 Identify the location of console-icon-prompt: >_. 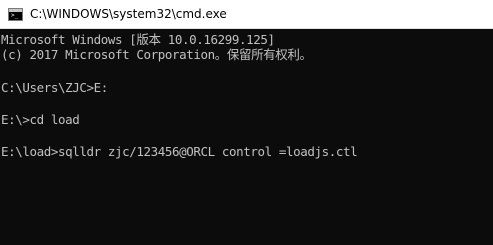
(15, 15).